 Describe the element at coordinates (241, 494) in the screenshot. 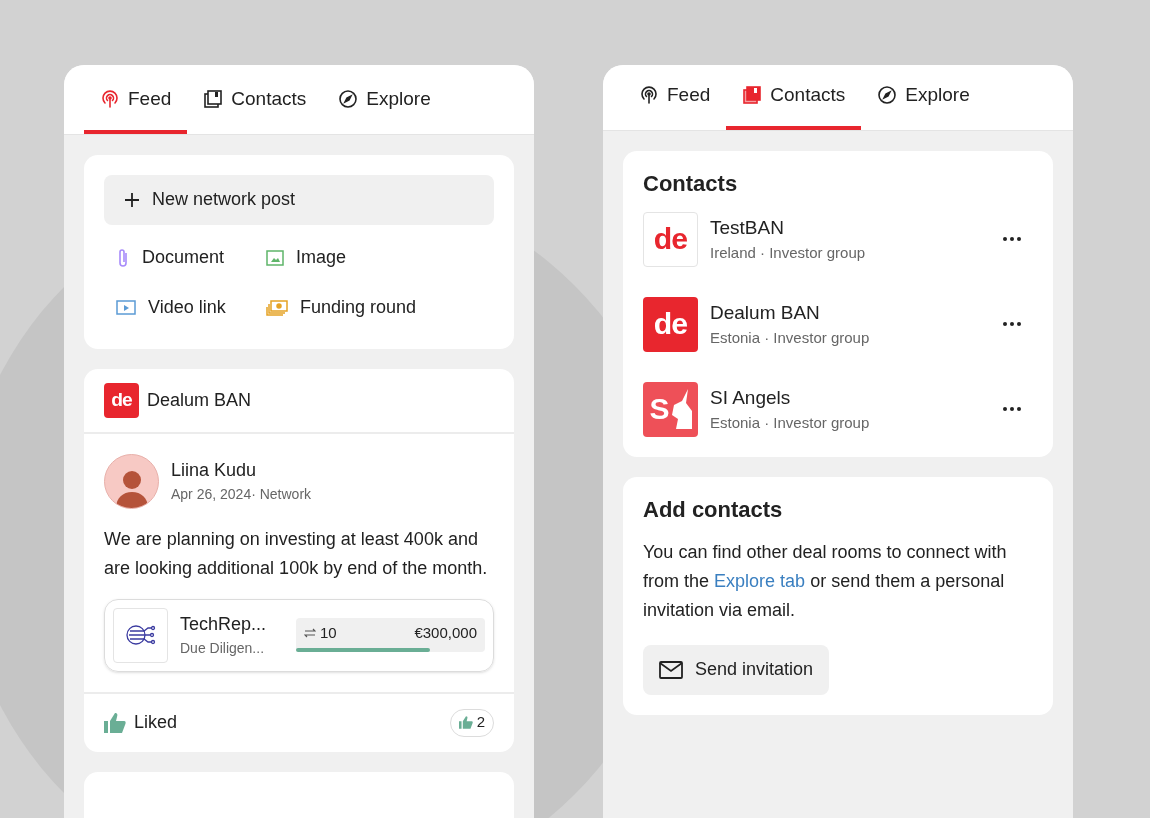

I see `post-meta: Apr 26, 2024· Network` at that location.